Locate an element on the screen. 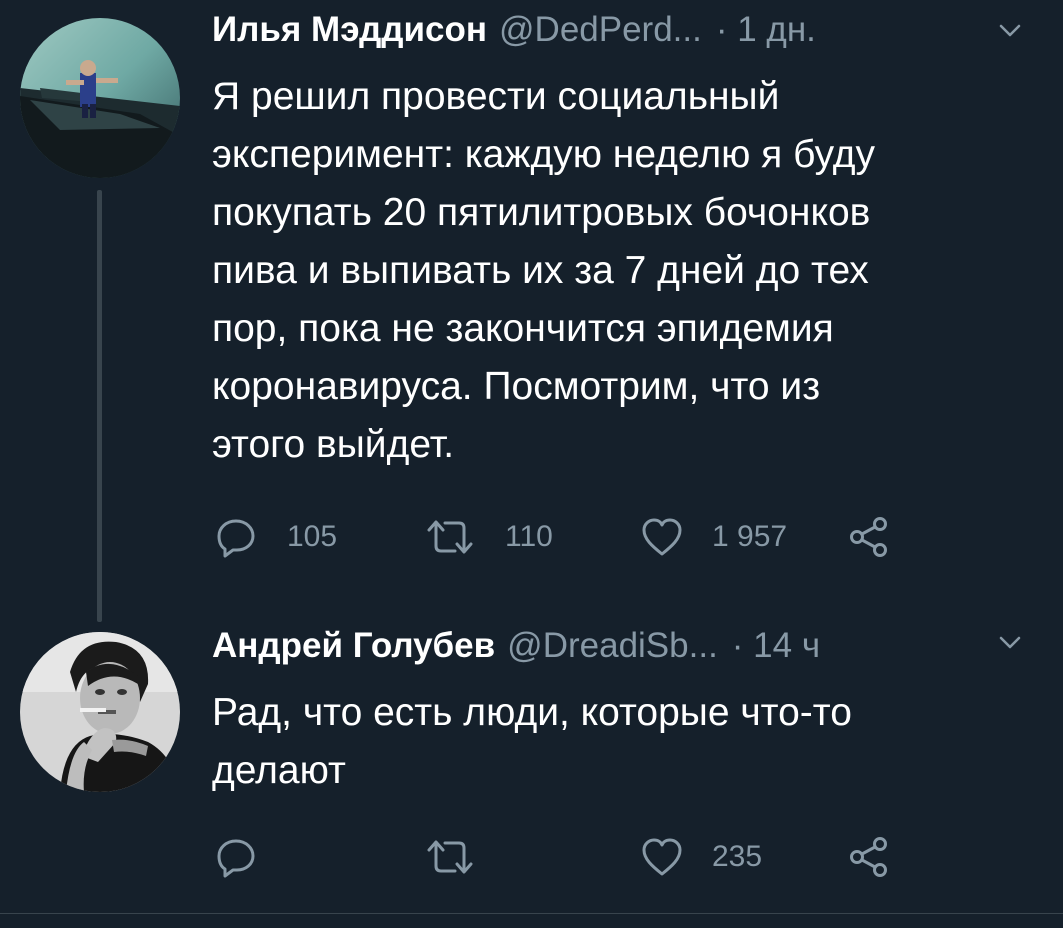 The height and width of the screenshot is (928, 1063). like-button: 1 957 is located at coordinates (713, 537).